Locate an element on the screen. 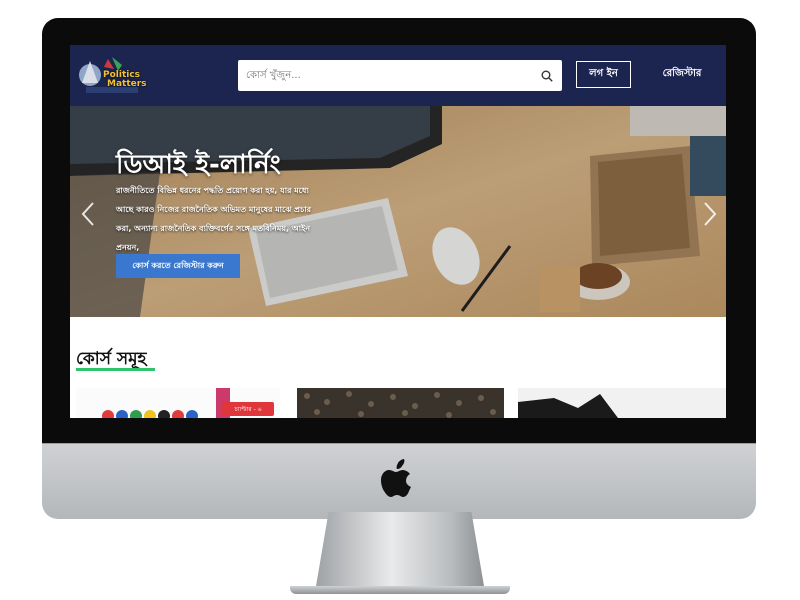  search-icon is located at coordinates (547, 76).